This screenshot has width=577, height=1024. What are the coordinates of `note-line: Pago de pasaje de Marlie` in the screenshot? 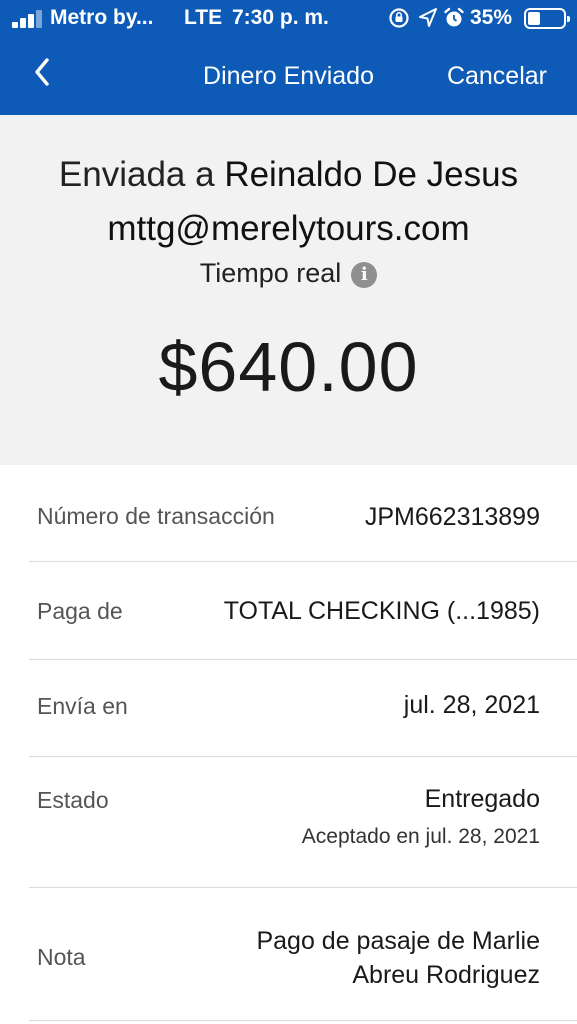 It's located at (398, 941).